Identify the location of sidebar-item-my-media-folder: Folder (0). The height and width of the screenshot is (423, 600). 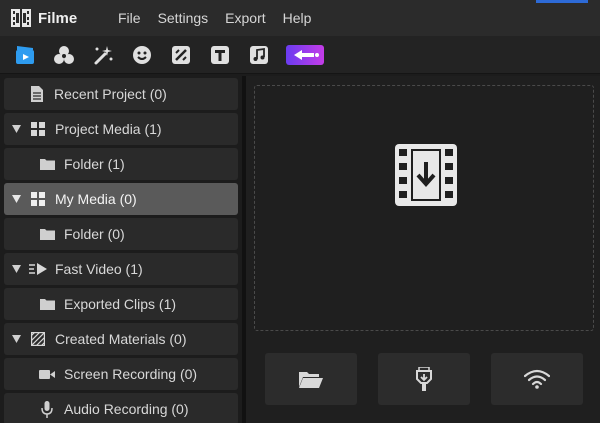
(121, 234).